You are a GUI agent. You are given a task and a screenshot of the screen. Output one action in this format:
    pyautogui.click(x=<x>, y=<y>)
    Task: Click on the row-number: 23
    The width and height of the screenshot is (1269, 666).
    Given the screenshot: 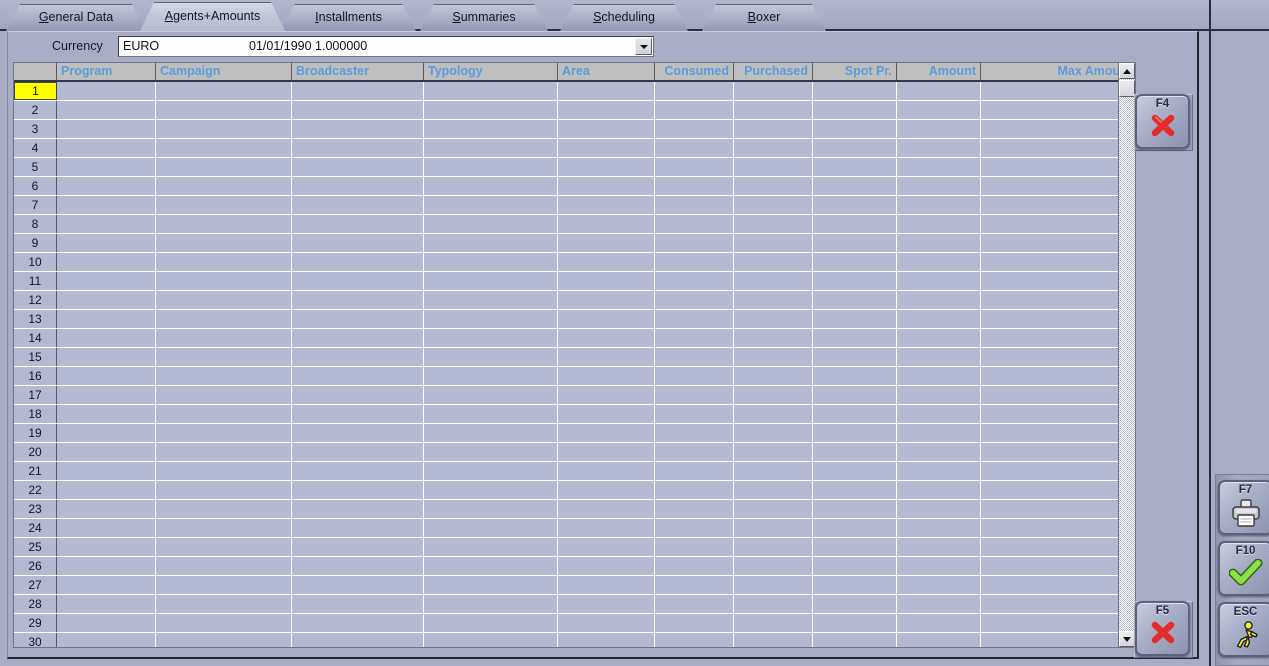 What is the action you would take?
    pyautogui.click(x=35, y=509)
    